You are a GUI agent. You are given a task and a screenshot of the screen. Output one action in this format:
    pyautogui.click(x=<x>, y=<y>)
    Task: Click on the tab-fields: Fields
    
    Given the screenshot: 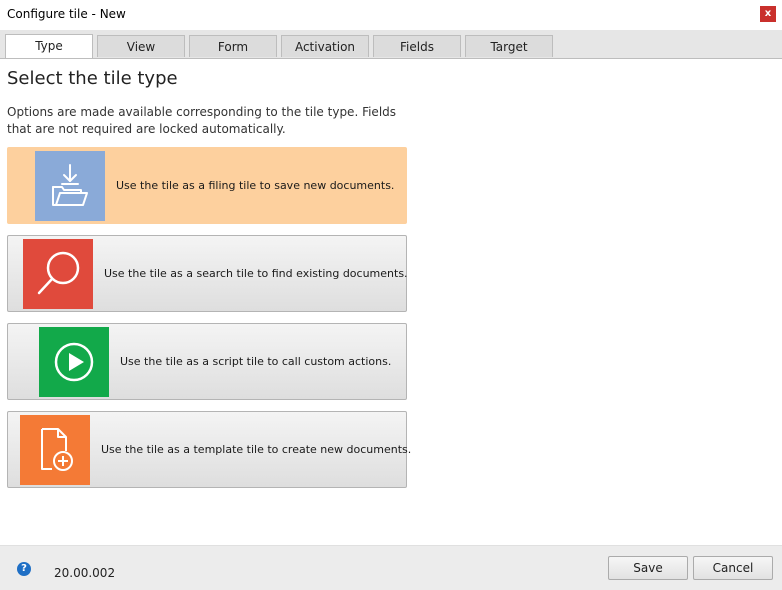 What is the action you would take?
    pyautogui.click(x=417, y=46)
    